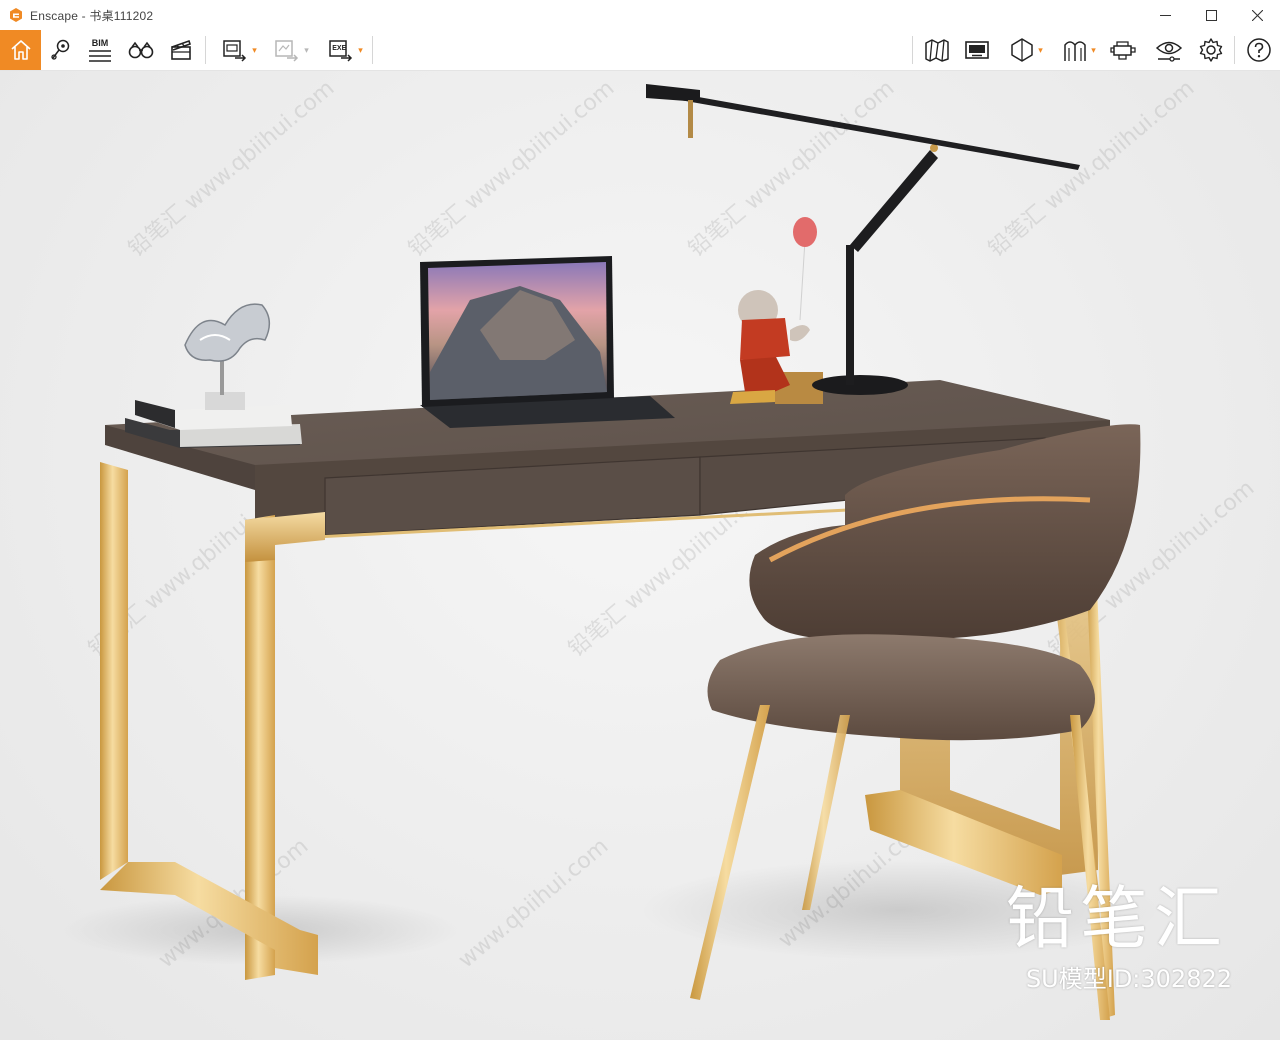 The width and height of the screenshot is (1280, 1040). I want to click on section-view-button: ▾, so click(1026, 50).